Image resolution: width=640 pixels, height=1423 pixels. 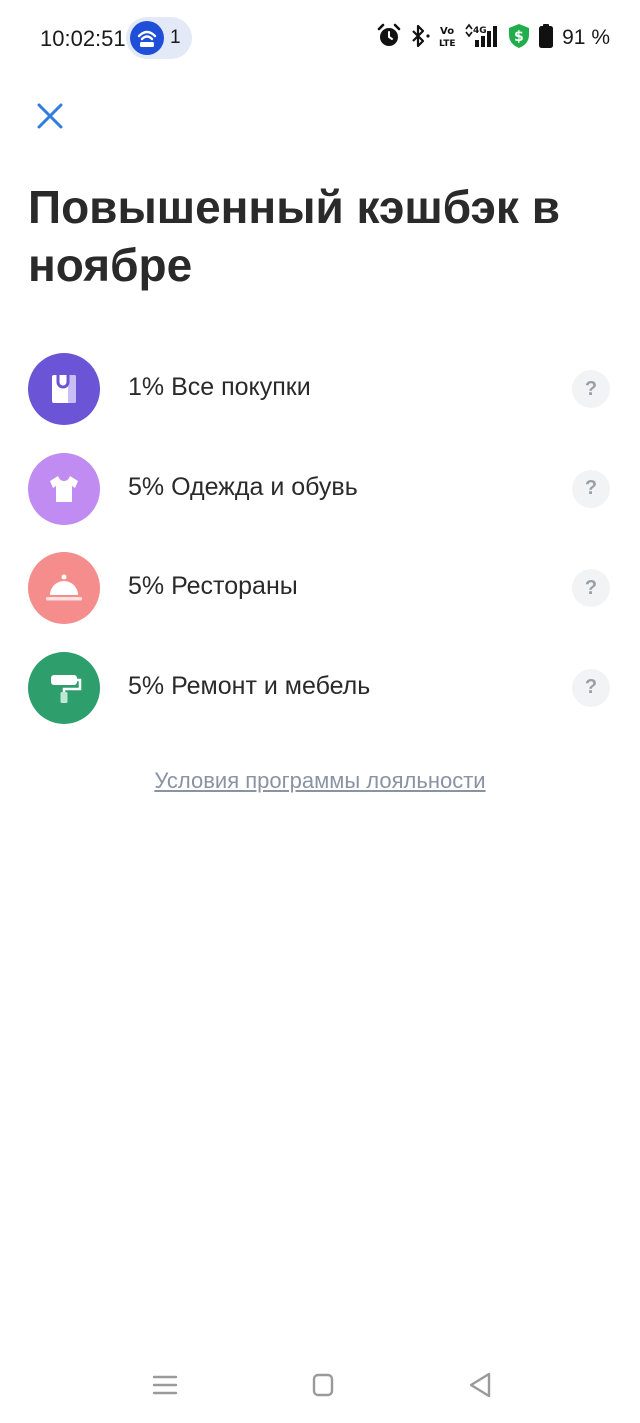 I want to click on triangle-back-icon, so click(x=480, y=1385).